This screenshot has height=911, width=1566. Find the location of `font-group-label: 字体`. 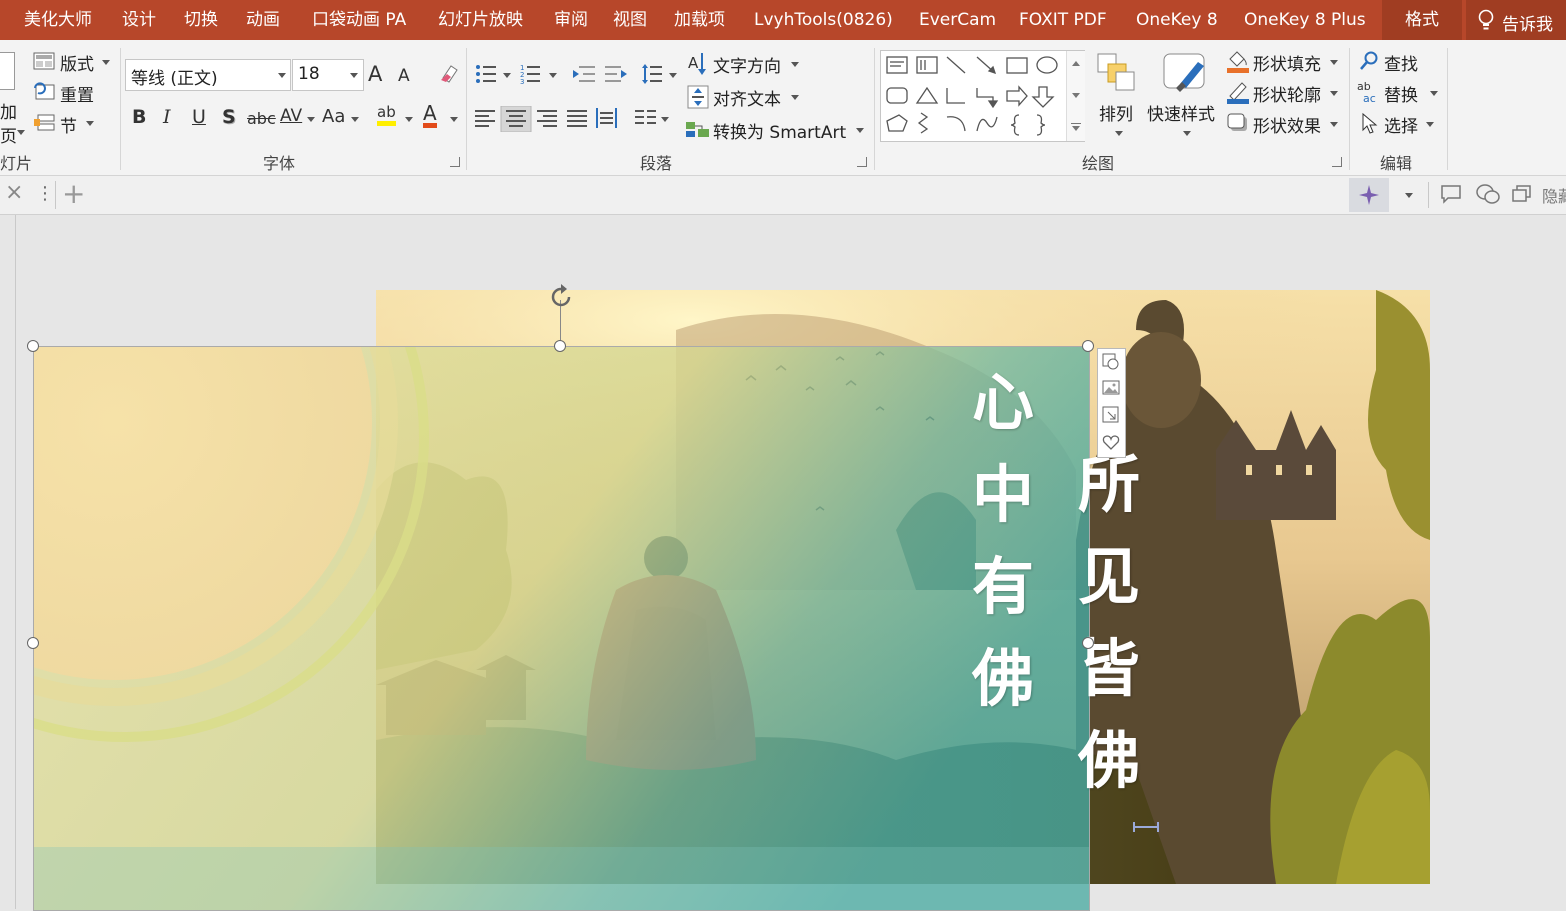

font-group-label: 字体 is located at coordinates (279, 163).